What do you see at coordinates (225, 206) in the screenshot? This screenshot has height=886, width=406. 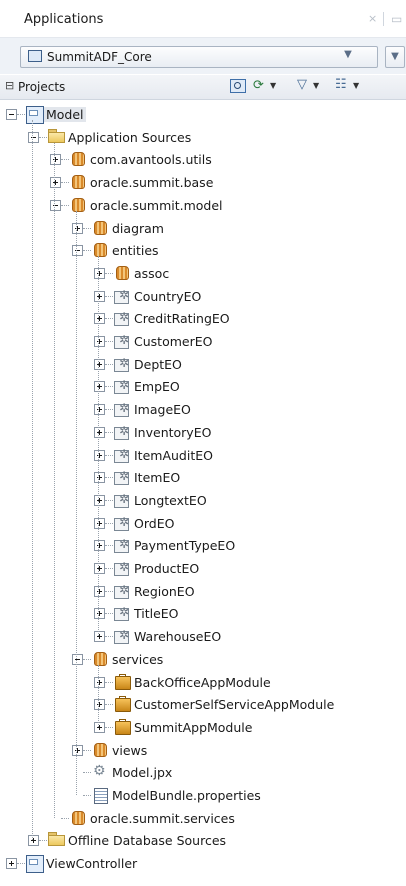 I see `tree-item: oracle.summit.model` at bounding box center [225, 206].